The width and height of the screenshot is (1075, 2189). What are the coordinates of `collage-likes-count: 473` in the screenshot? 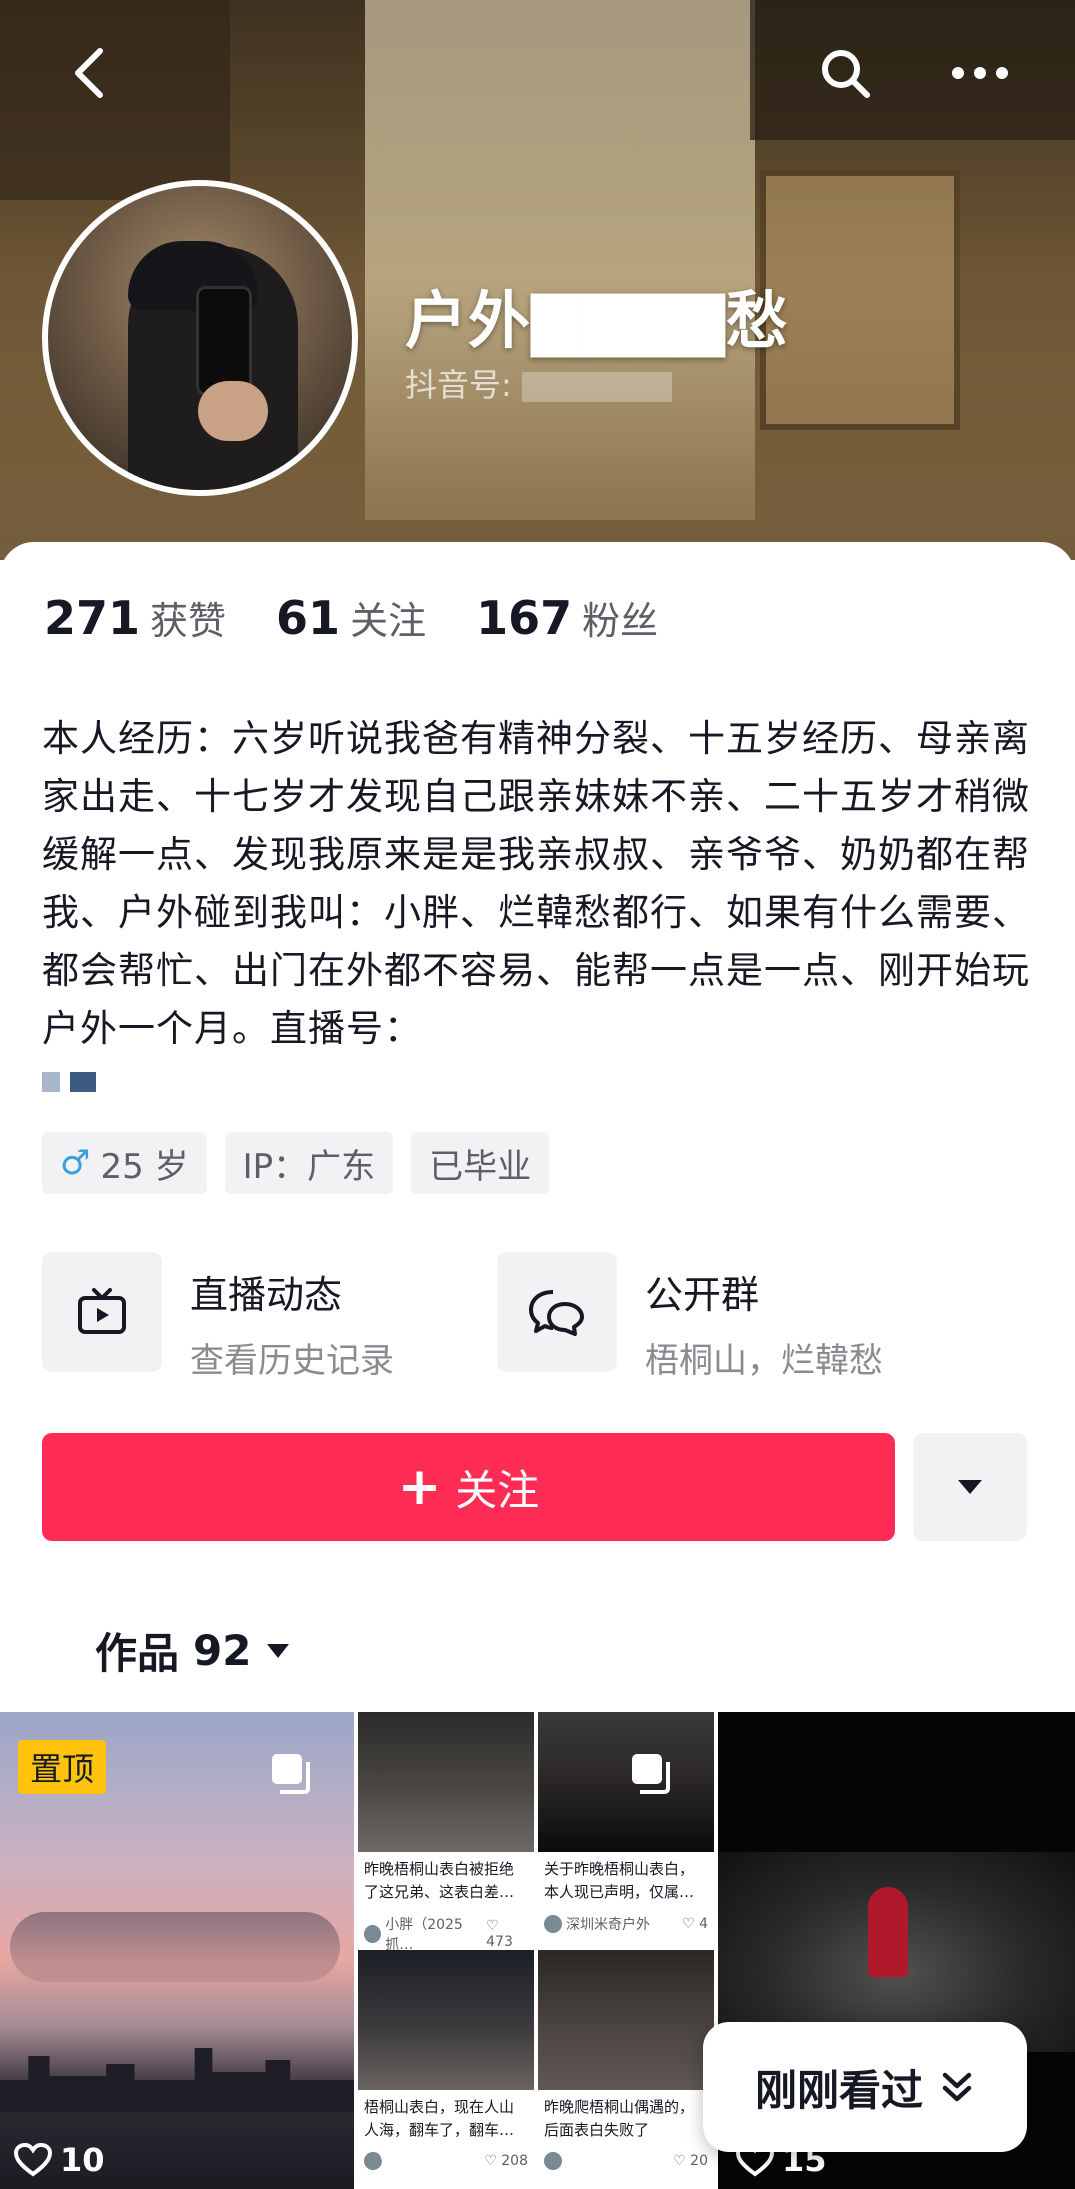 It's located at (499, 1942).